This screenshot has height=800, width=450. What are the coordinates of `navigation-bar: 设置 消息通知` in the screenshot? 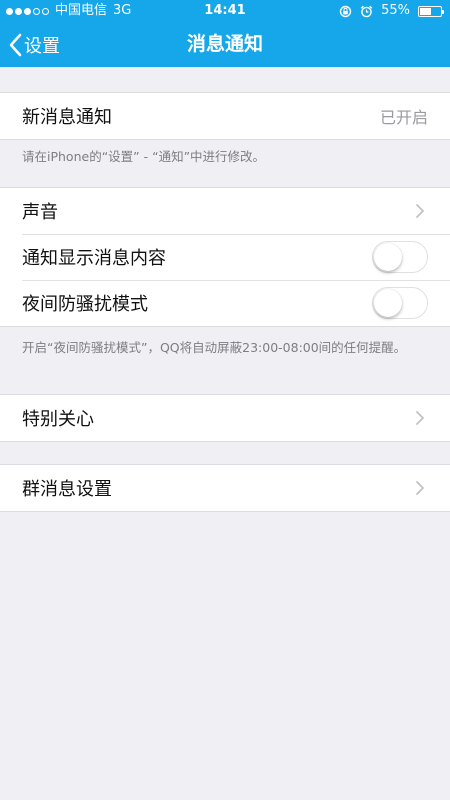 It's located at (225, 44).